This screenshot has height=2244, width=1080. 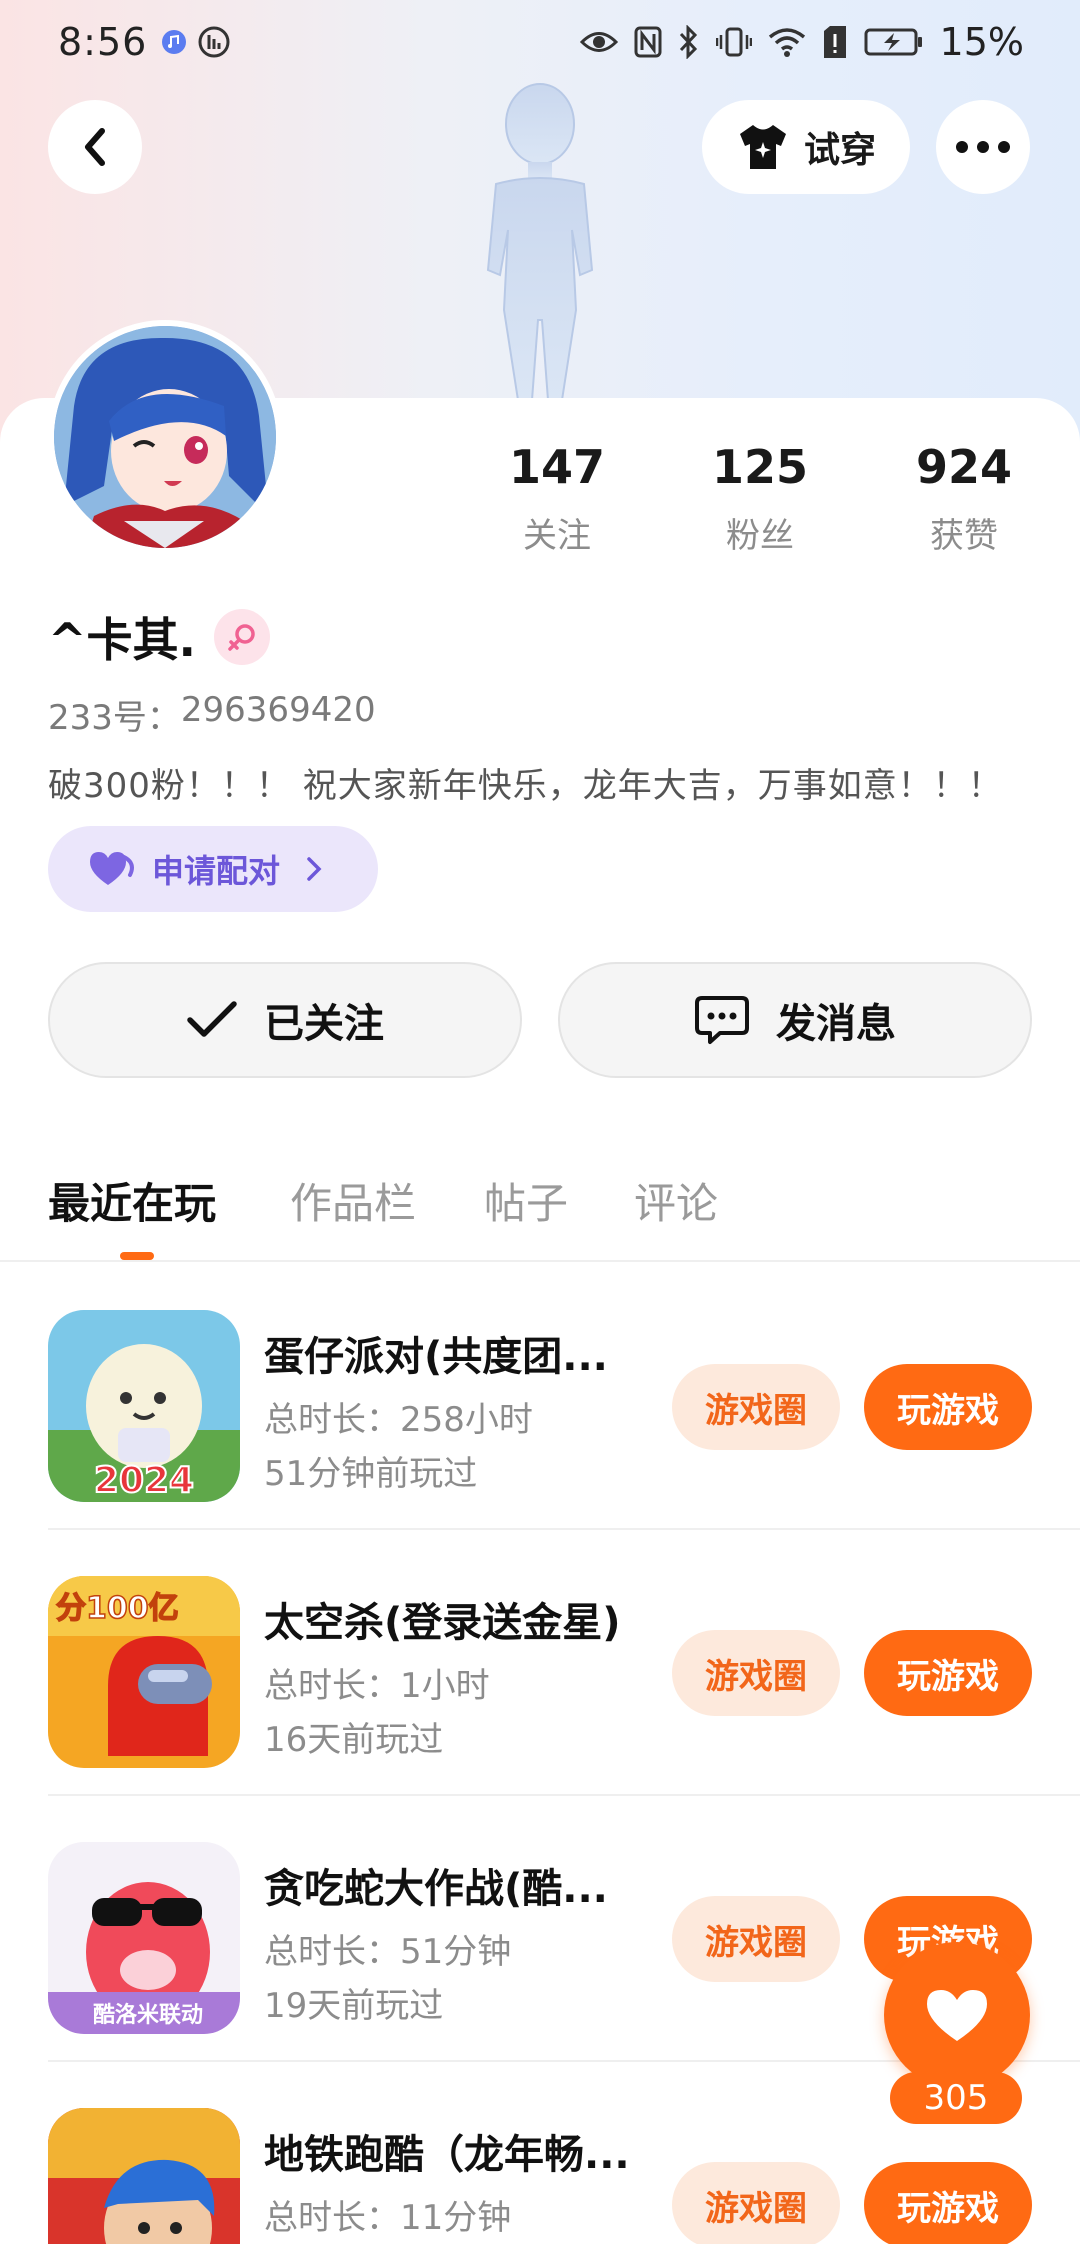 I want to click on music-app-icon, so click(x=174, y=42).